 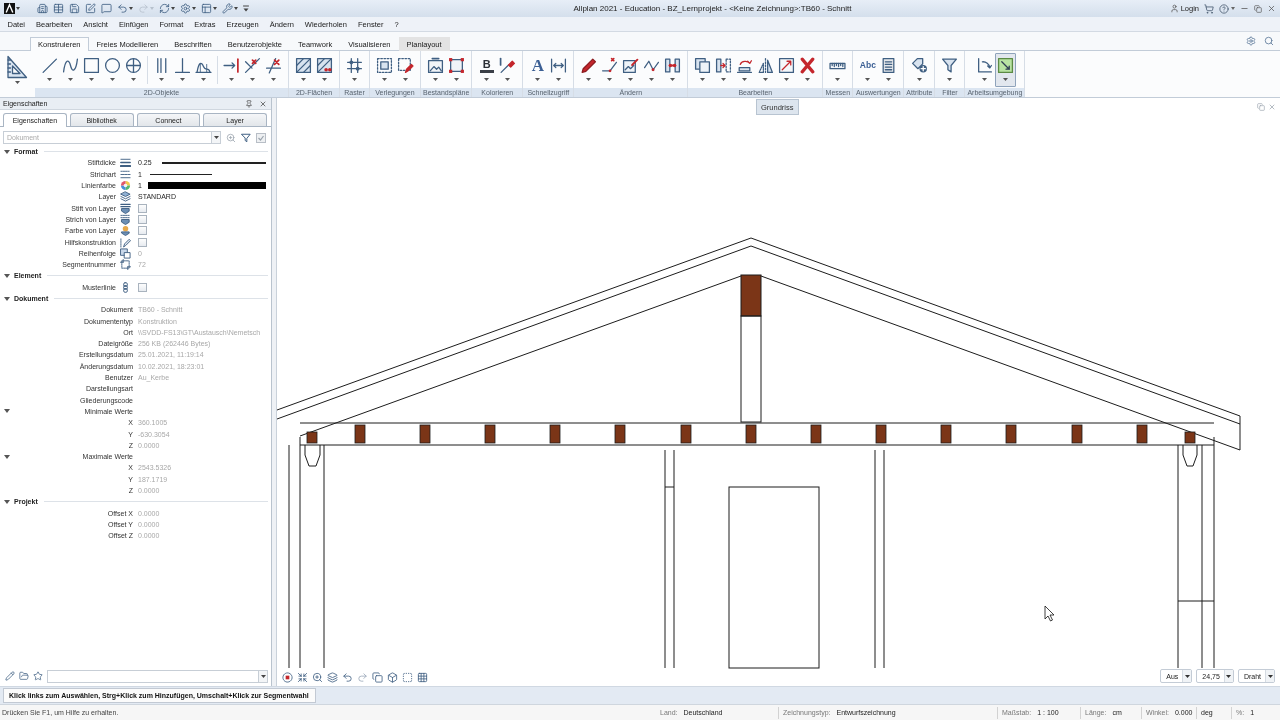 What do you see at coordinates (392, 677) in the screenshot?
I see `cube-button` at bounding box center [392, 677].